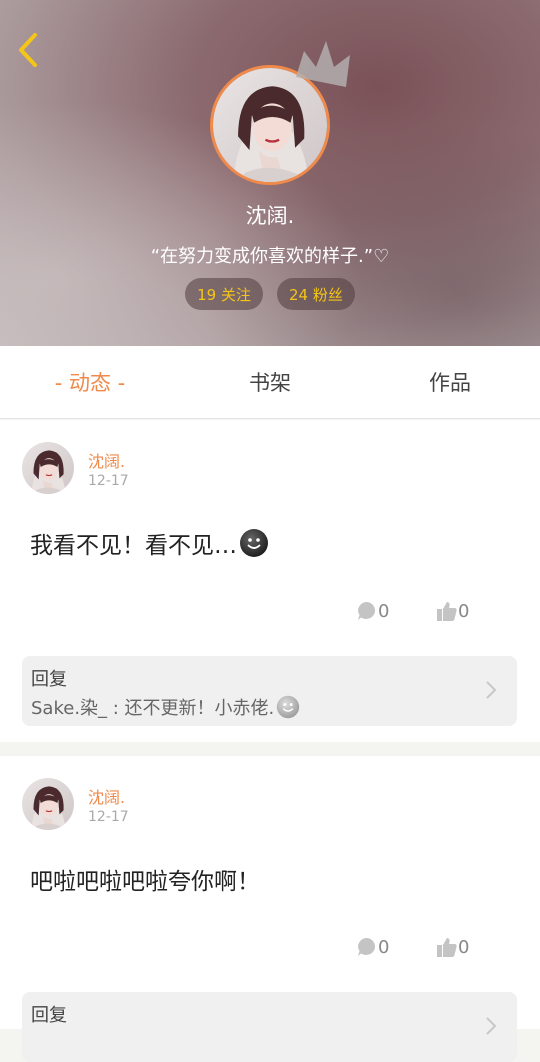 The width and height of the screenshot is (540, 1062). Describe the element at coordinates (270, 216) in the screenshot. I see `profile-name: 沈阔.` at that location.